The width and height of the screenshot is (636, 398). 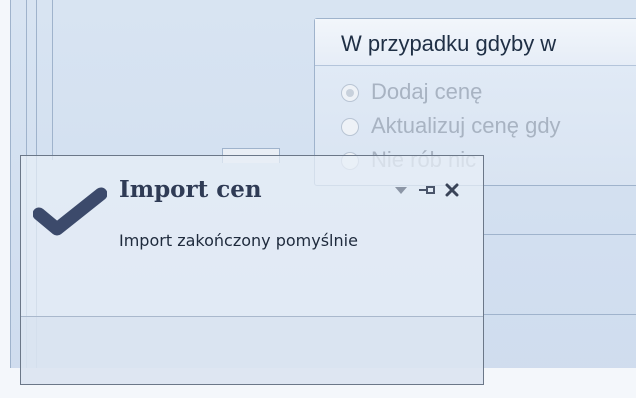 What do you see at coordinates (401, 190) in the screenshot?
I see `dropdown-arrow-icon` at bounding box center [401, 190].